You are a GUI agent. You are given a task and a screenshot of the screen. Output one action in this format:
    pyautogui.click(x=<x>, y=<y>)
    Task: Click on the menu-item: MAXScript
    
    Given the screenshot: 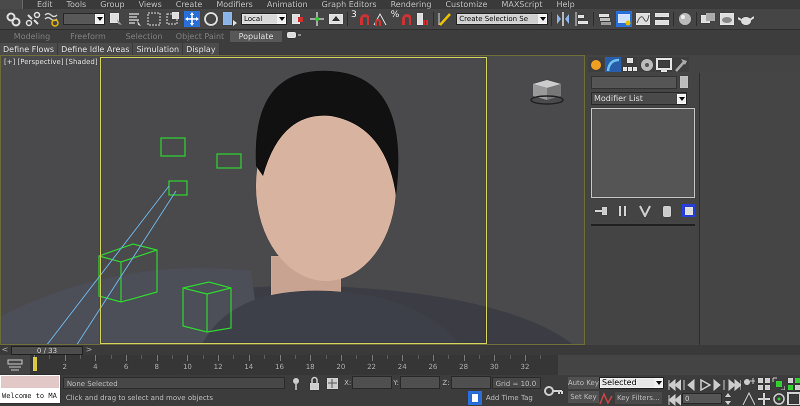 What is the action you would take?
    pyautogui.click(x=521, y=4)
    